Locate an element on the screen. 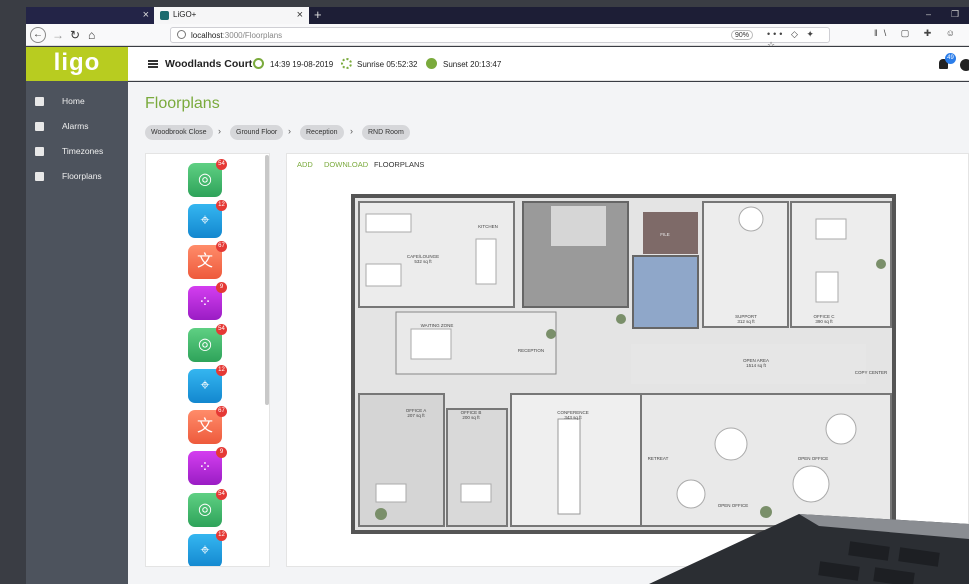 This screenshot has width=969, height=584. tab-floorplans: FLOORPLANS is located at coordinates (399, 164).